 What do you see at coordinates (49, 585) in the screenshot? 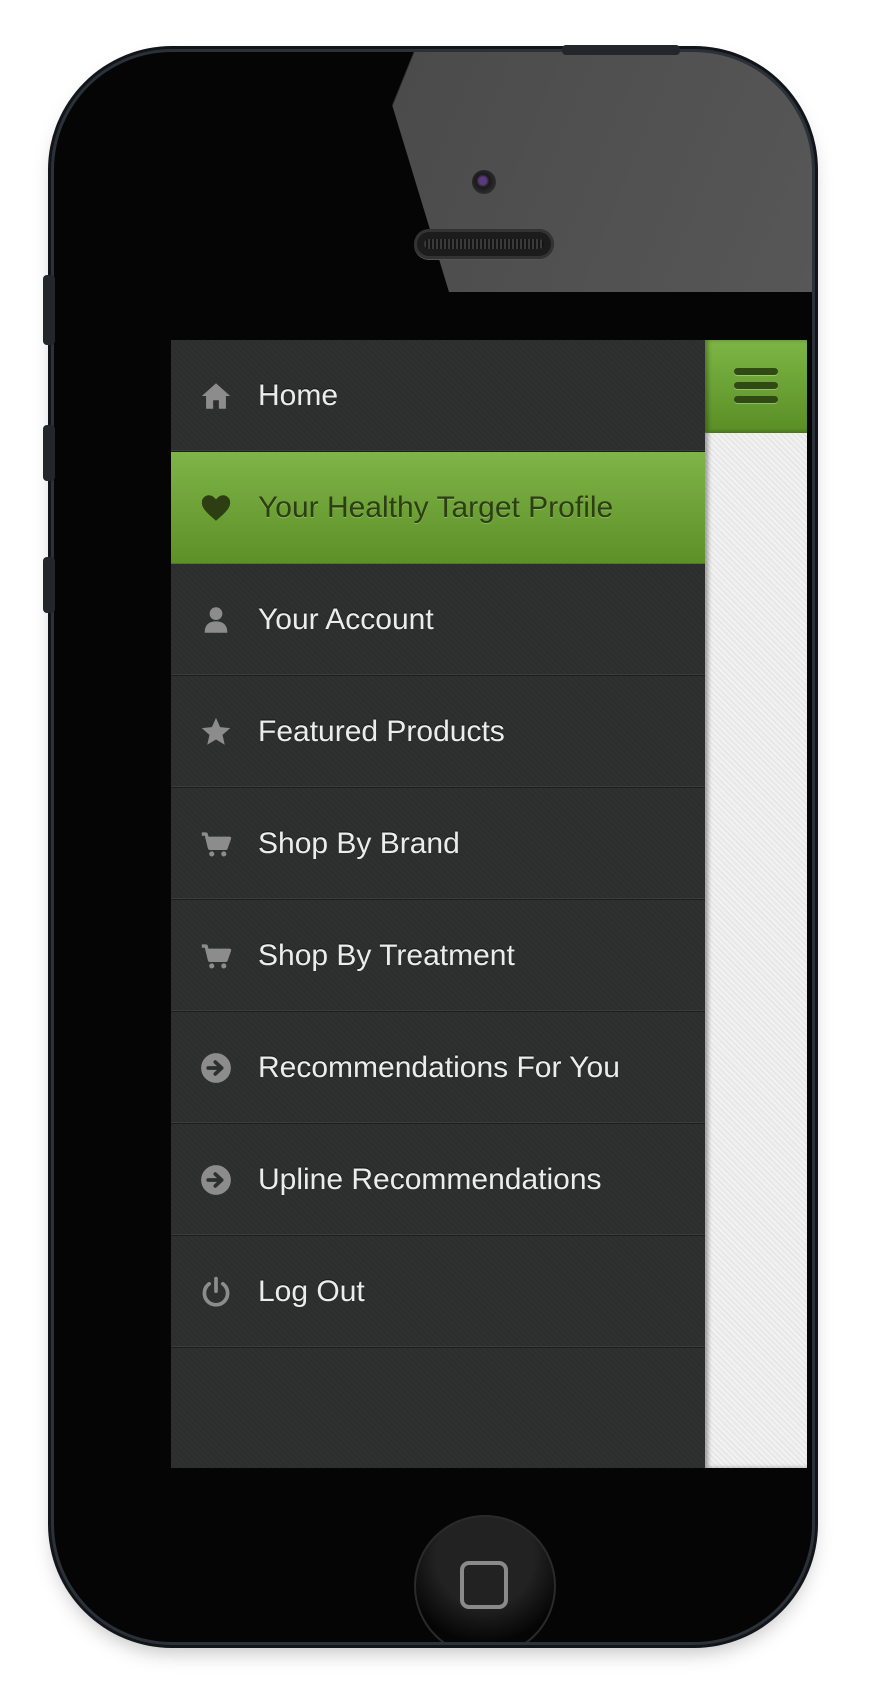
I see `volume-down-button` at bounding box center [49, 585].